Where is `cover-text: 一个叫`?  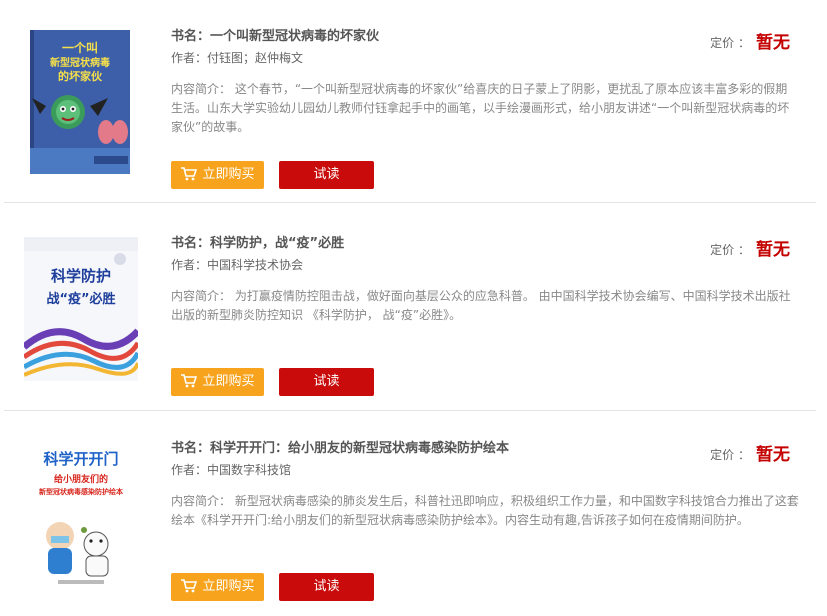
cover-text: 一个叫 is located at coordinates (80, 47).